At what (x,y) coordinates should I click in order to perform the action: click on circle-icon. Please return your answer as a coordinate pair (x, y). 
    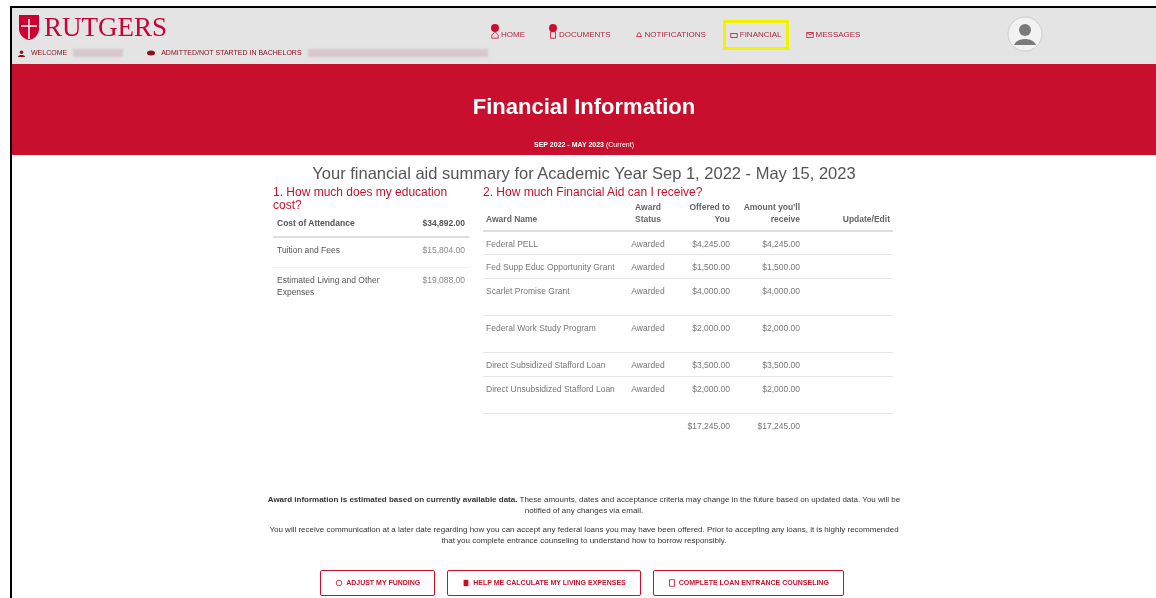
    Looking at the image, I should click on (339, 582).